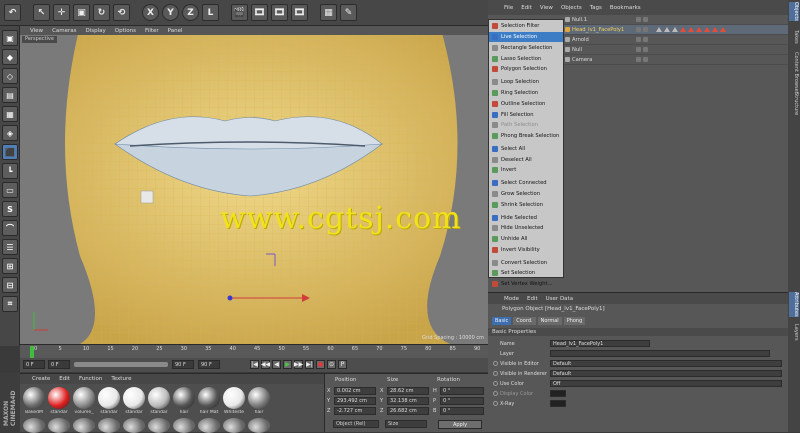 Image resolution: width=800 pixels, height=433 pixels. Describe the element at coordinates (559, 299) in the screenshot. I see `attribute-menu-user-data: User Data` at that location.